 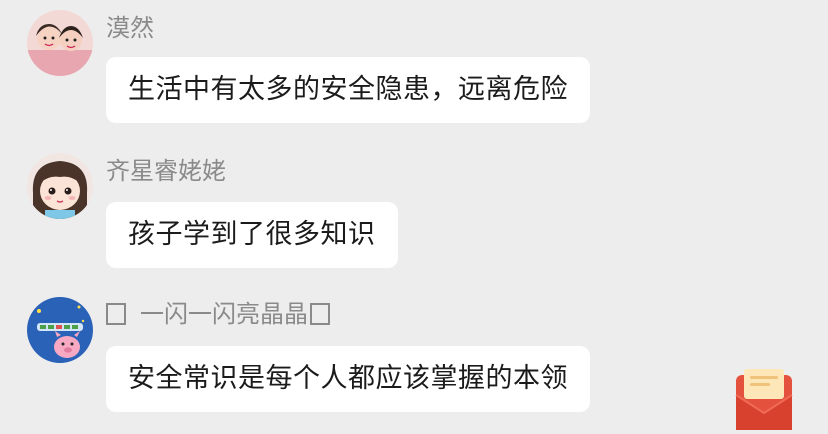 I want to click on comment-bubble: 生活中有太多的安全隐患，远离危险, so click(x=348, y=90).